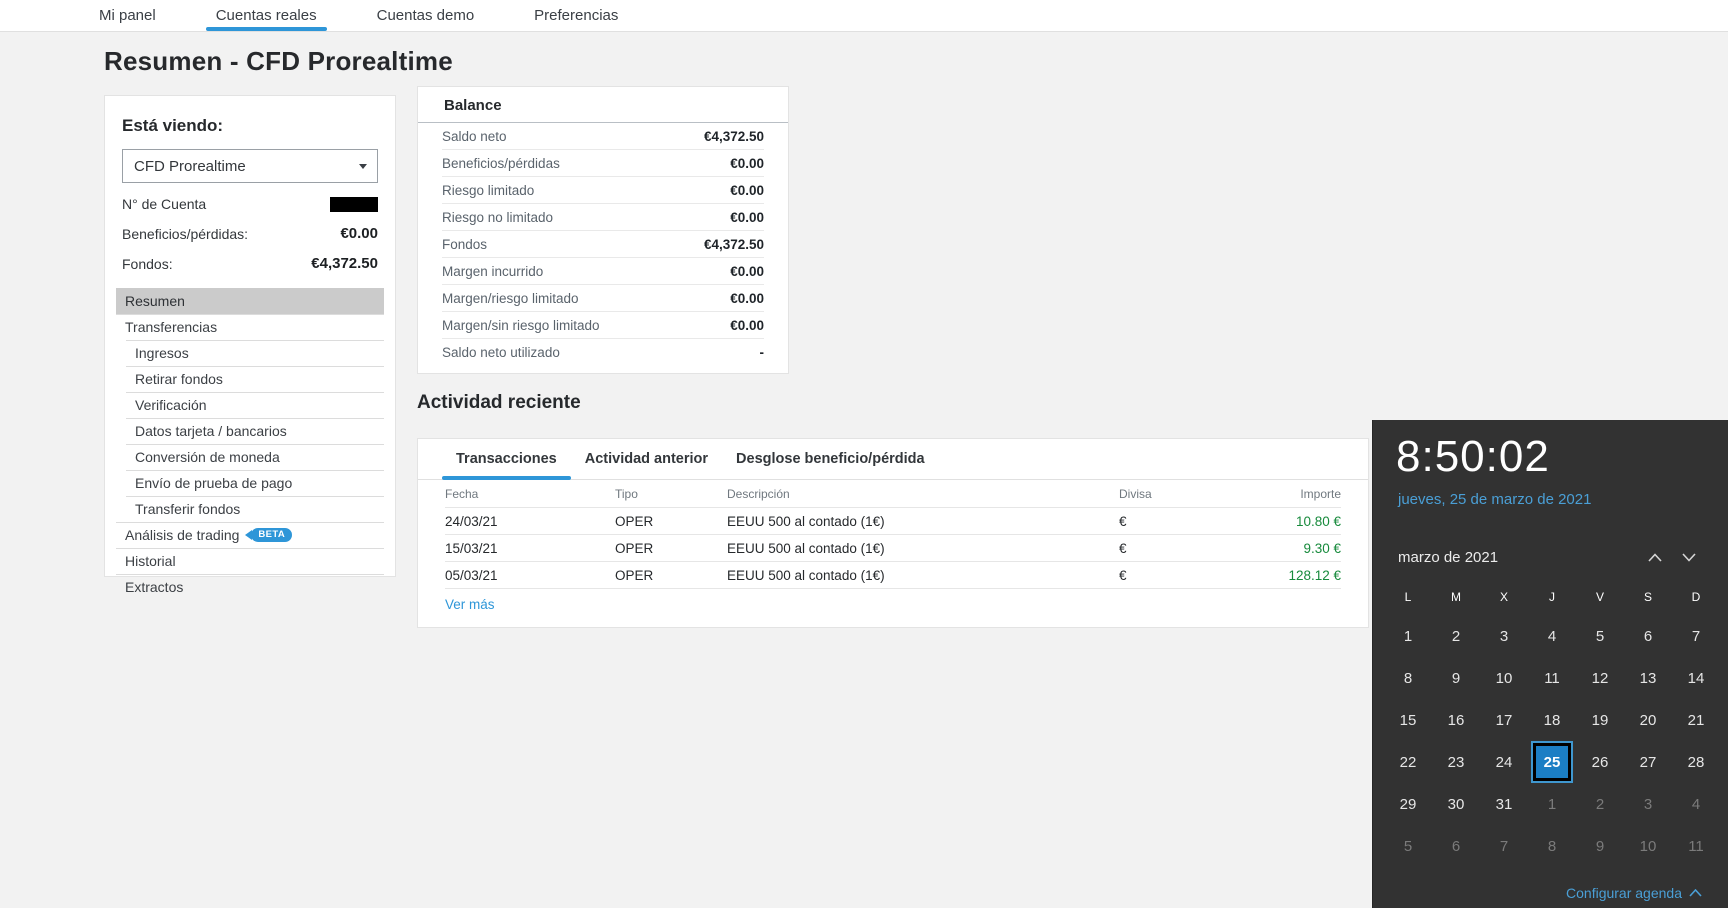 The image size is (1728, 908). I want to click on sidebar-item-resumen: Resumen, so click(250, 301).